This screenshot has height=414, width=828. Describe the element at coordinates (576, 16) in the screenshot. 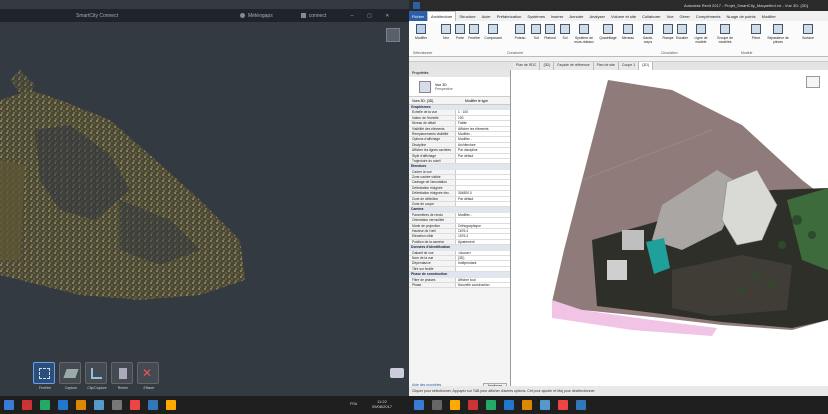

I see `tab-annotate: Annoter` at that location.